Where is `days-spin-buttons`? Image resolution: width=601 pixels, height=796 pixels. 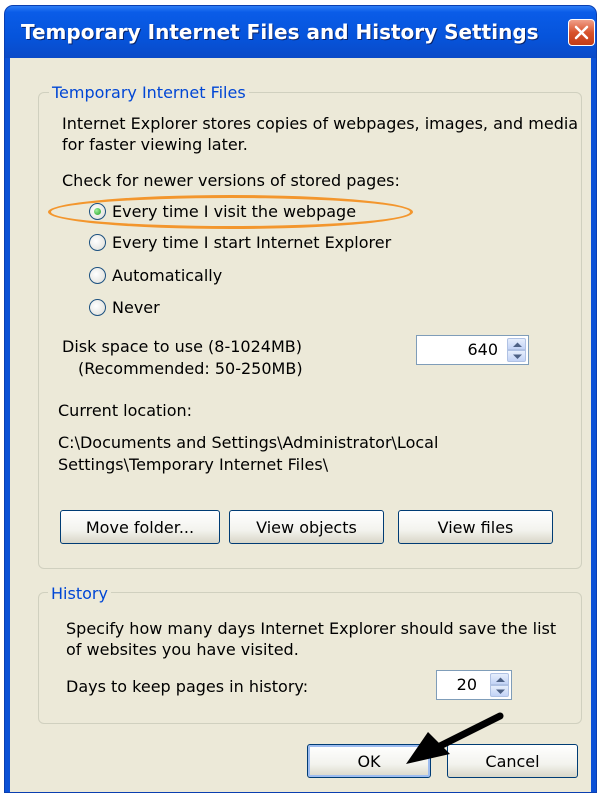 days-spin-buttons is located at coordinates (499, 685).